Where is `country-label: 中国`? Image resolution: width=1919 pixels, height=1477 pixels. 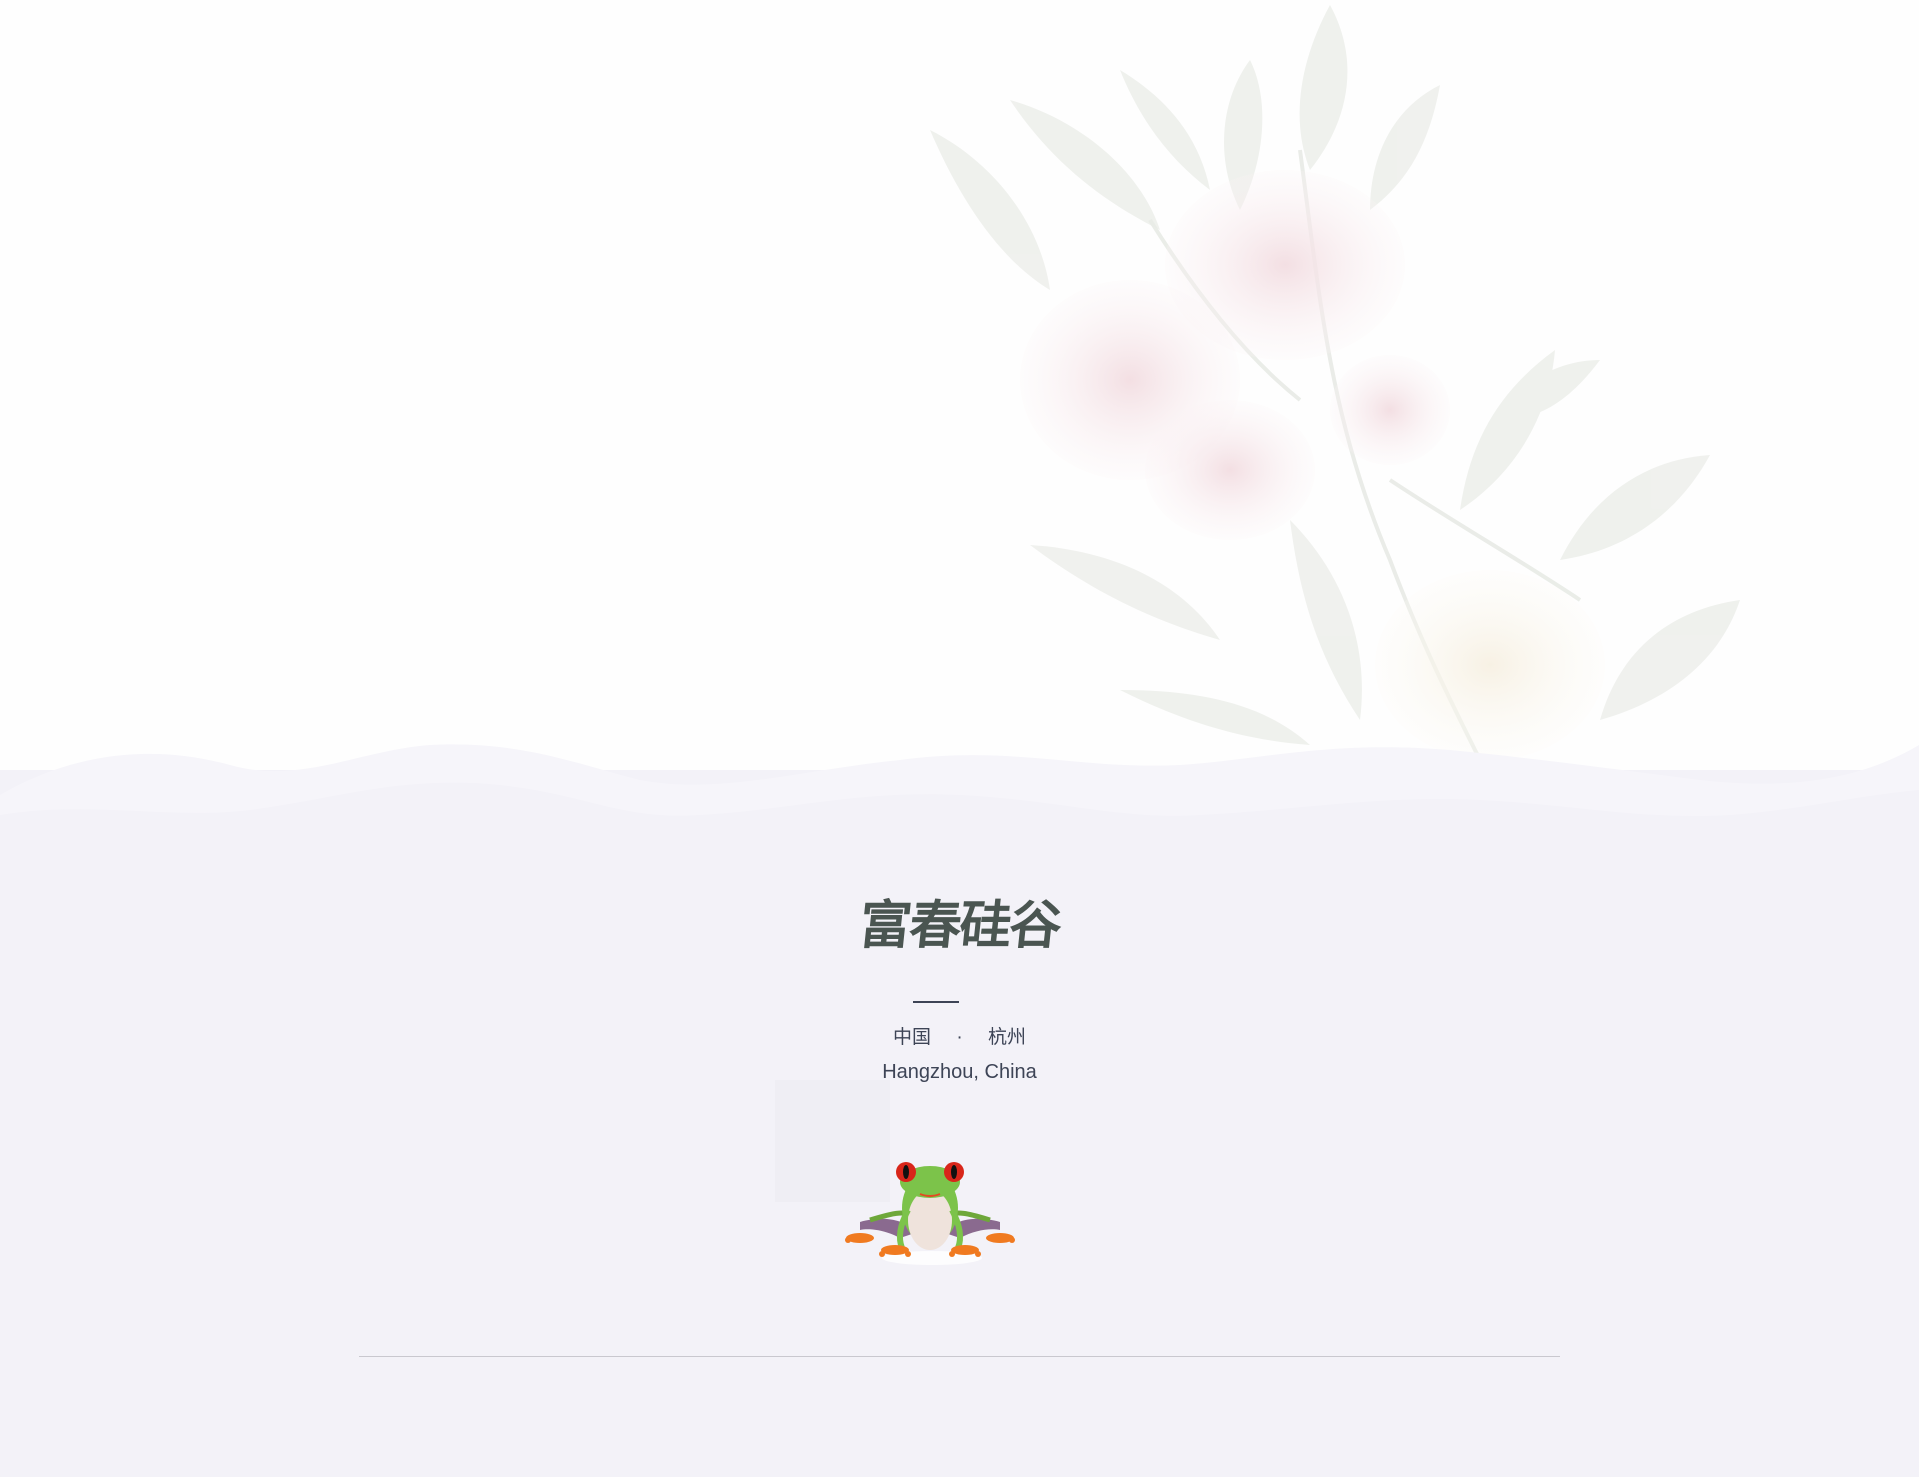 country-label: 中国 is located at coordinates (912, 1037).